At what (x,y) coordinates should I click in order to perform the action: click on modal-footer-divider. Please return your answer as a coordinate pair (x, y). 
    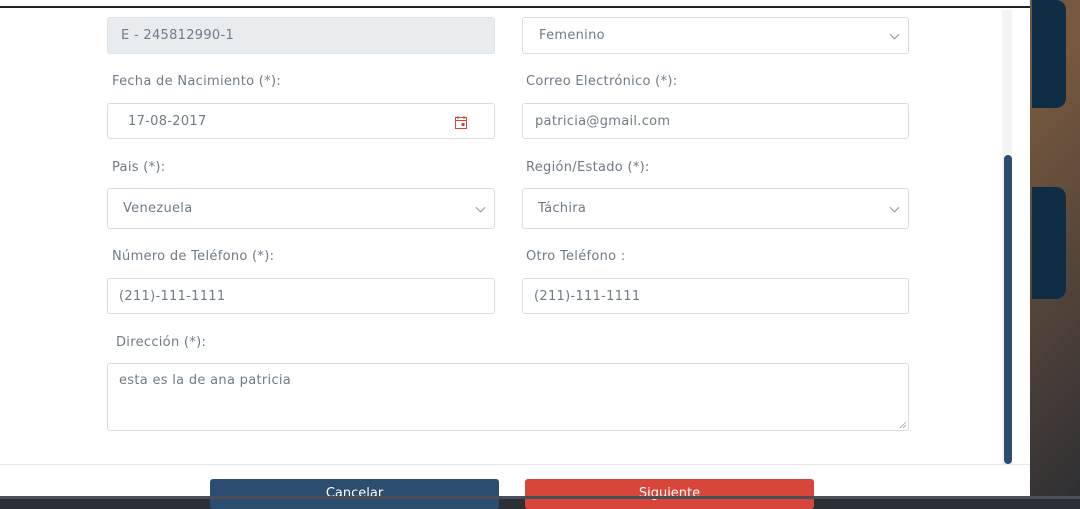
    Looking at the image, I should click on (515, 464).